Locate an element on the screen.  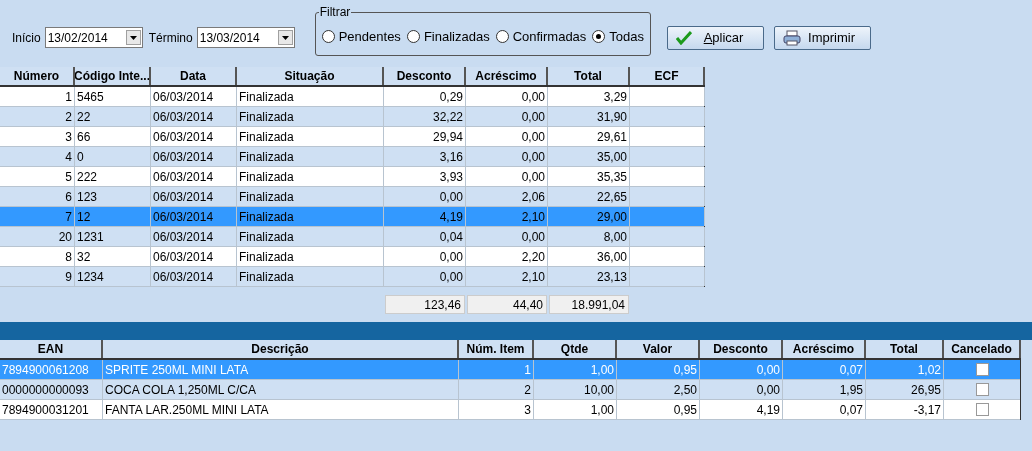
table-cell: 9 is located at coordinates (37, 276).